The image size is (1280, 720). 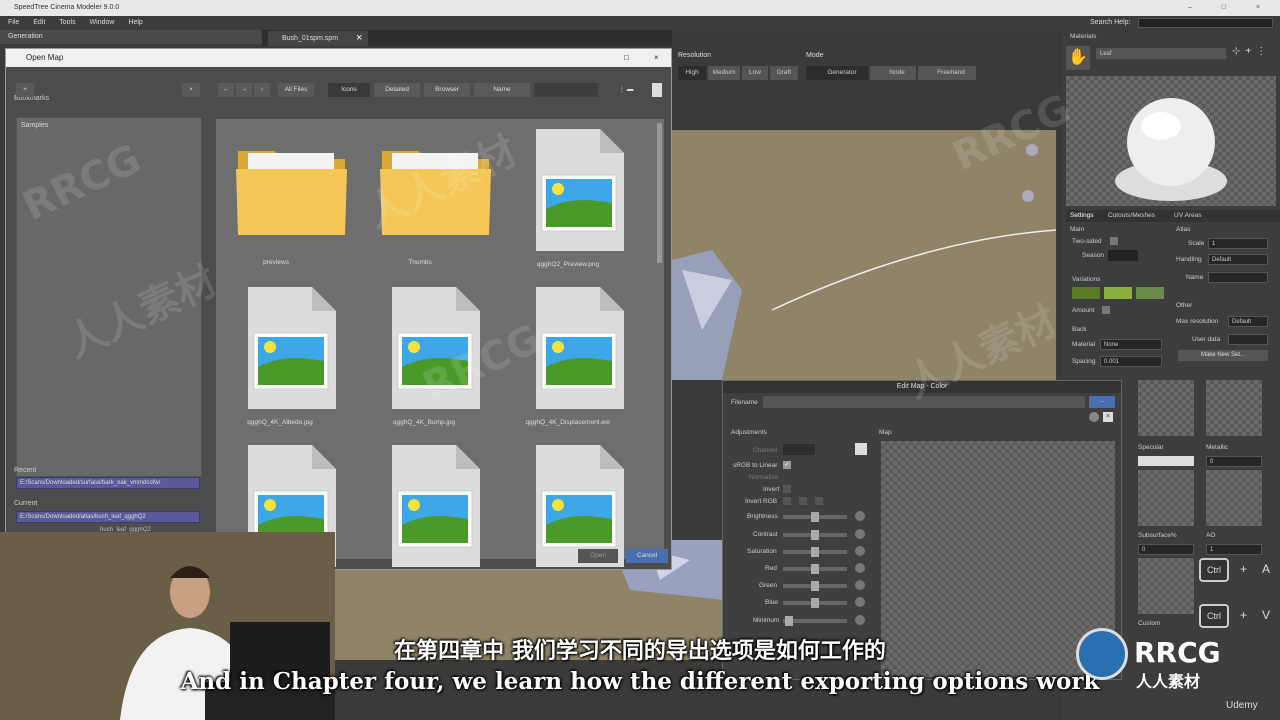 I want to click on filter-input, so click(x=566, y=90).